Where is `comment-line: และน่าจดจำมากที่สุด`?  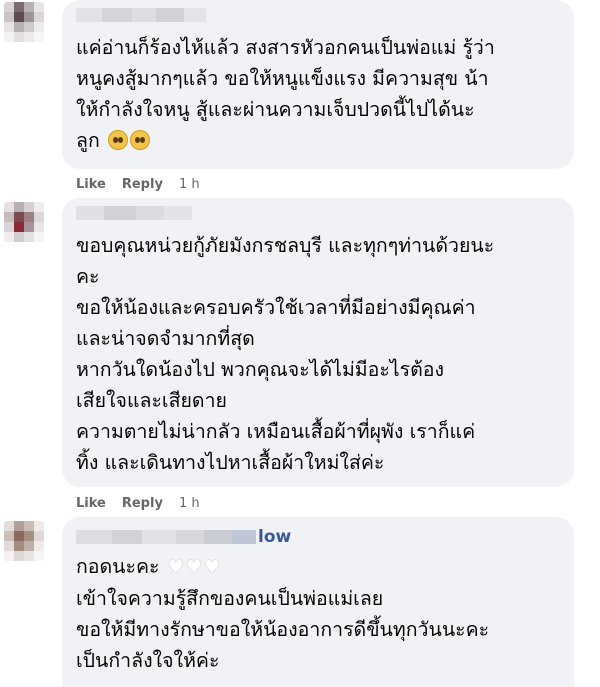 comment-line: และน่าจดจำมากที่สุด is located at coordinates (165, 338).